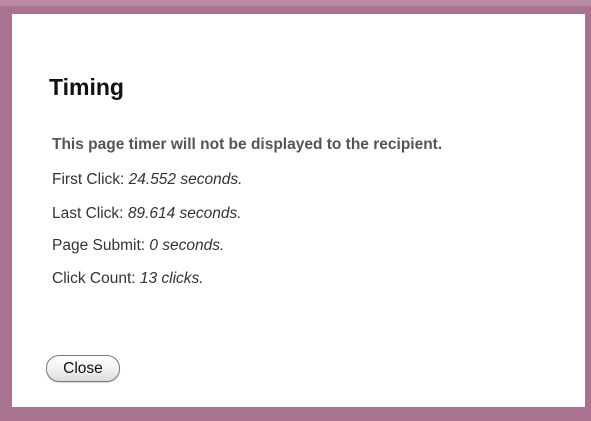 The width and height of the screenshot is (591, 421). What do you see at coordinates (94, 278) in the screenshot?
I see `click-count-label: Click Count:` at bounding box center [94, 278].